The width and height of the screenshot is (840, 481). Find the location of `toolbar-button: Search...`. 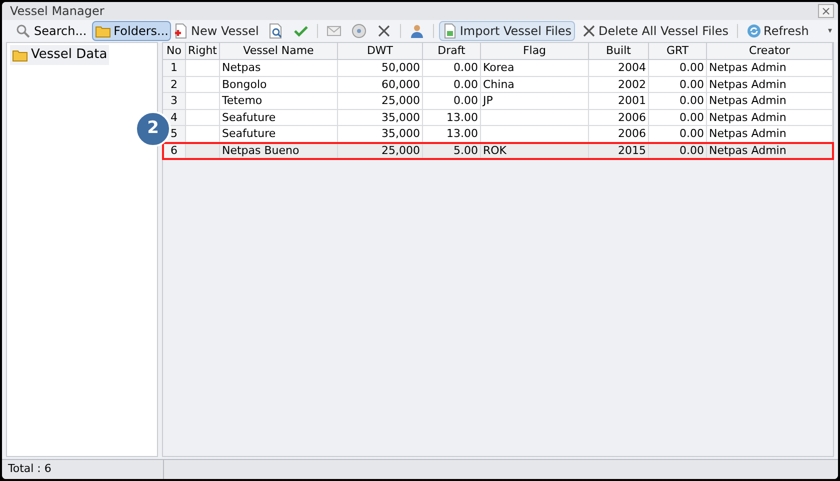

toolbar-button: Search... is located at coordinates (51, 31).